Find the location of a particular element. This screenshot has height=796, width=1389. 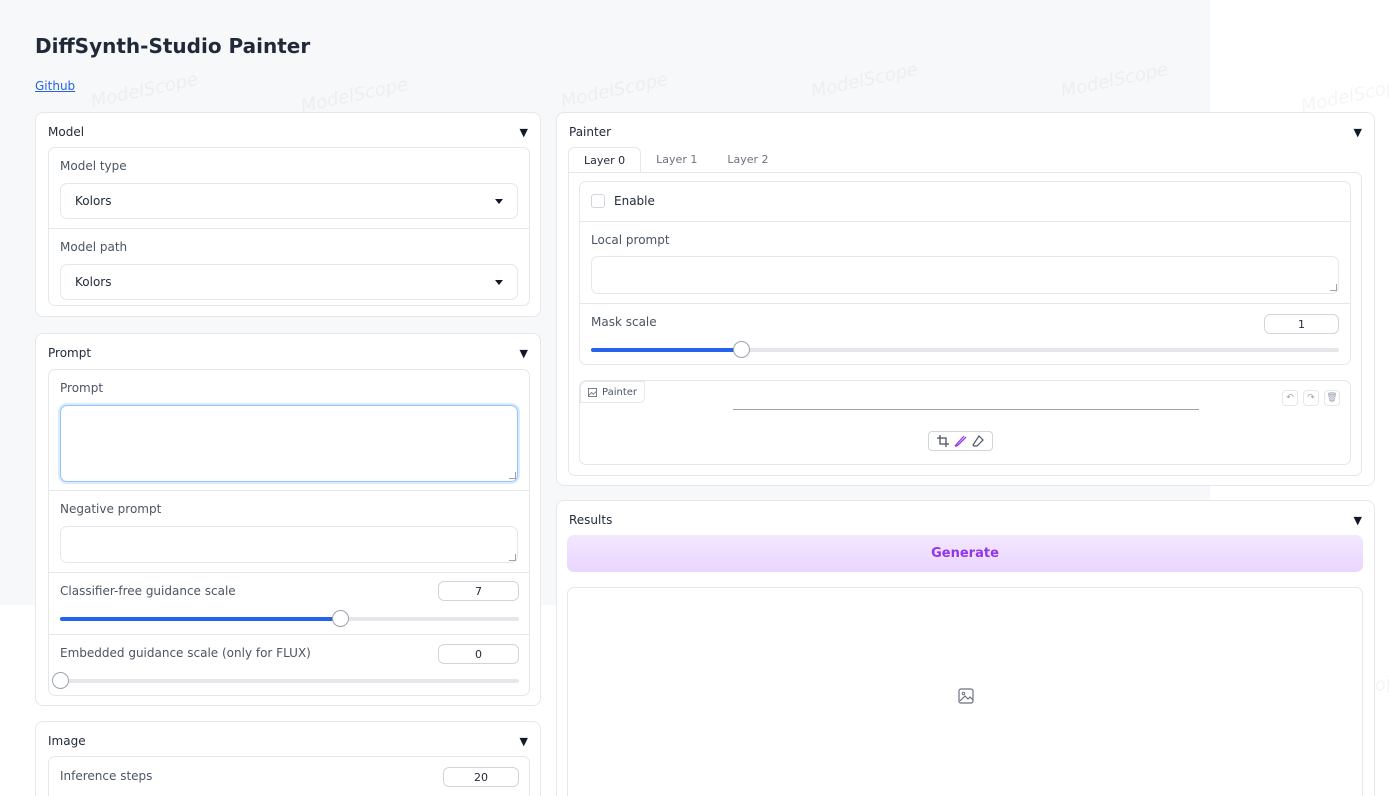

local-prompt-row: Local prompt is located at coordinates (965, 262).